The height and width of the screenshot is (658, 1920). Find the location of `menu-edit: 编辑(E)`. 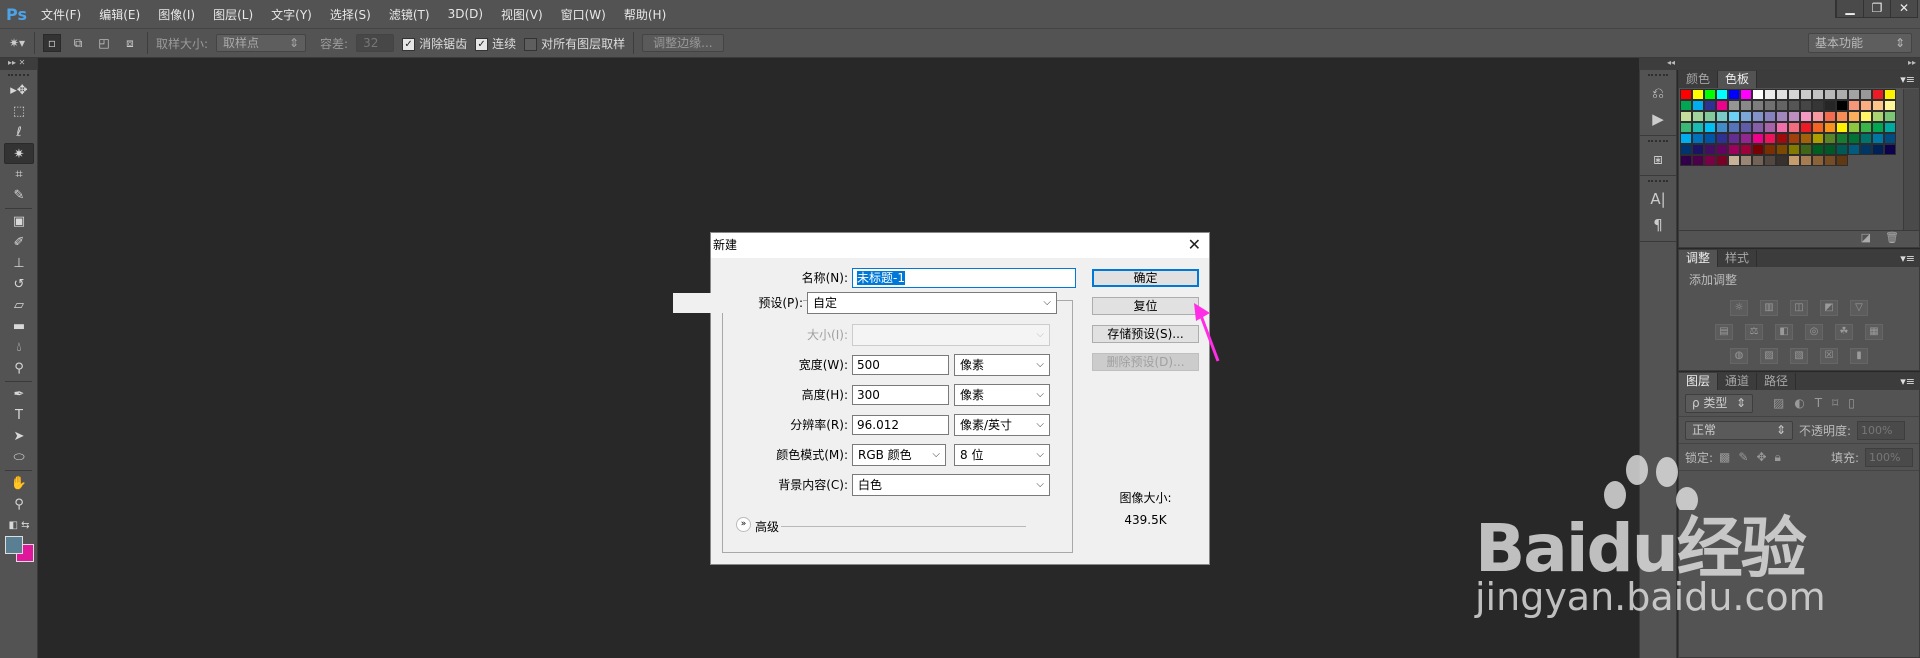

menu-edit: 编辑(E) is located at coordinates (119, 14).